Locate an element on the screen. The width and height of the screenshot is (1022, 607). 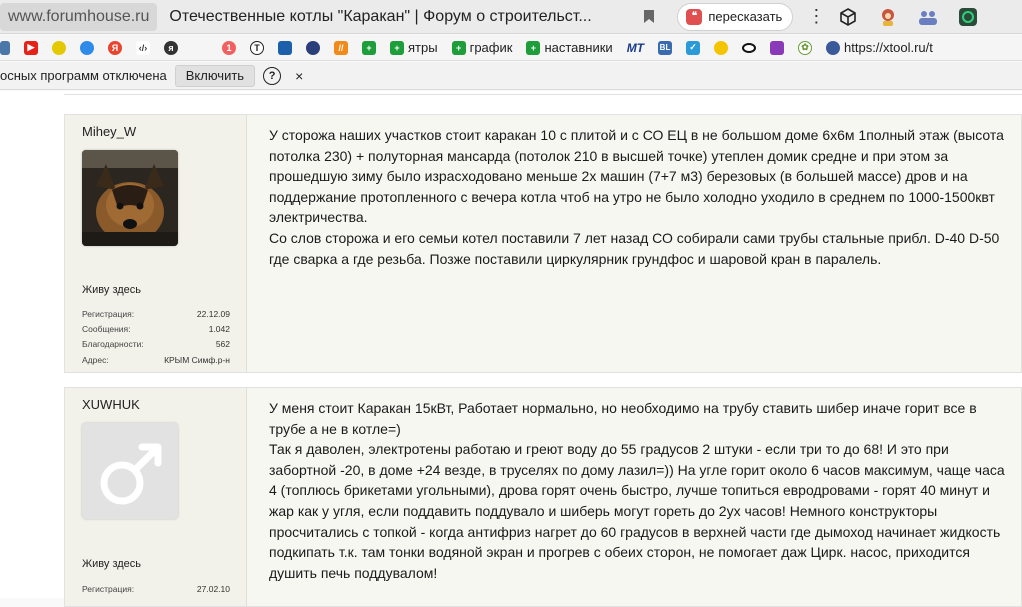
bookmark-lime is located at coordinates (59, 47).